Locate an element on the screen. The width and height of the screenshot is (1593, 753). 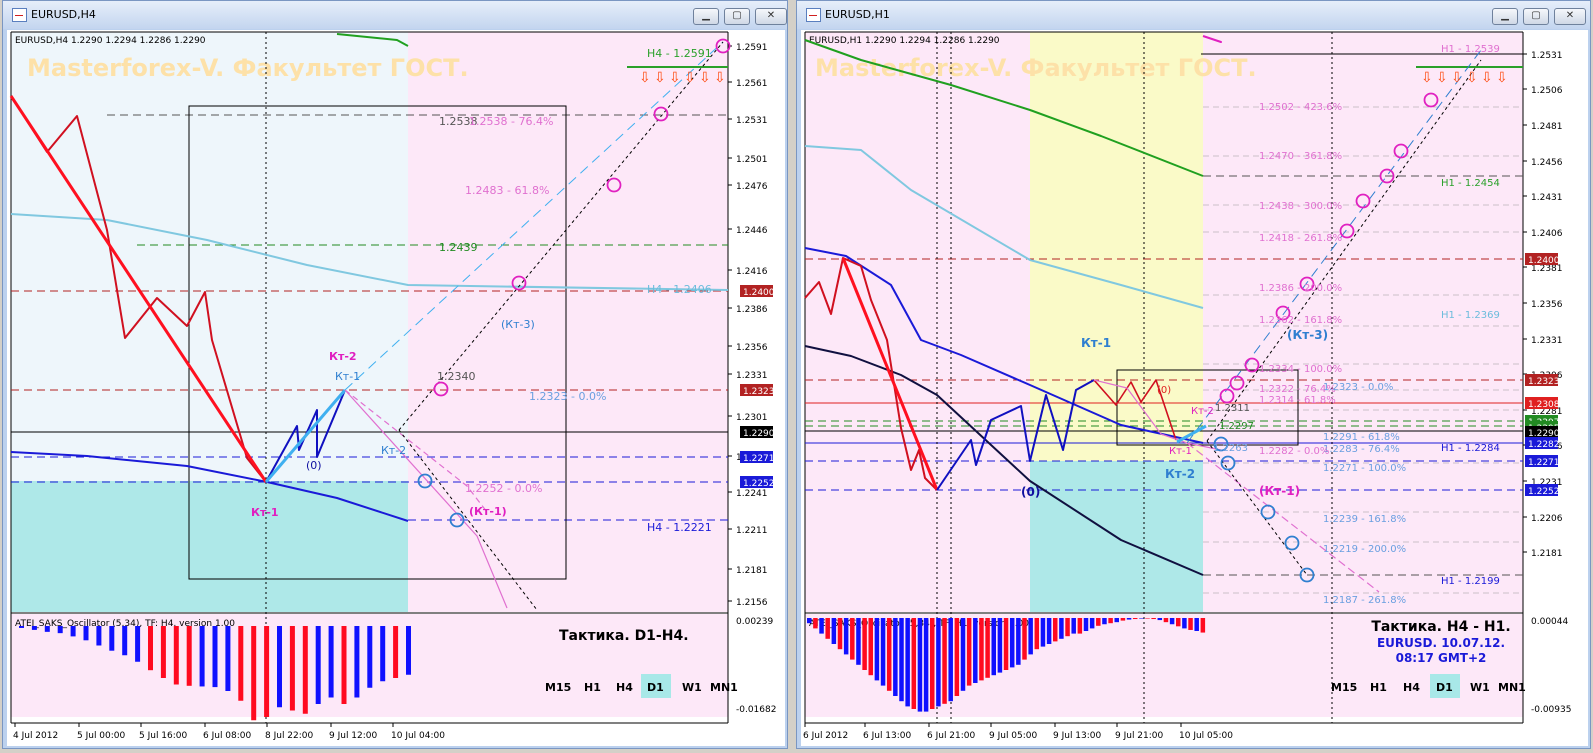
label-b618: 1.2291 - 61.8% is located at coordinates (1361, 437).